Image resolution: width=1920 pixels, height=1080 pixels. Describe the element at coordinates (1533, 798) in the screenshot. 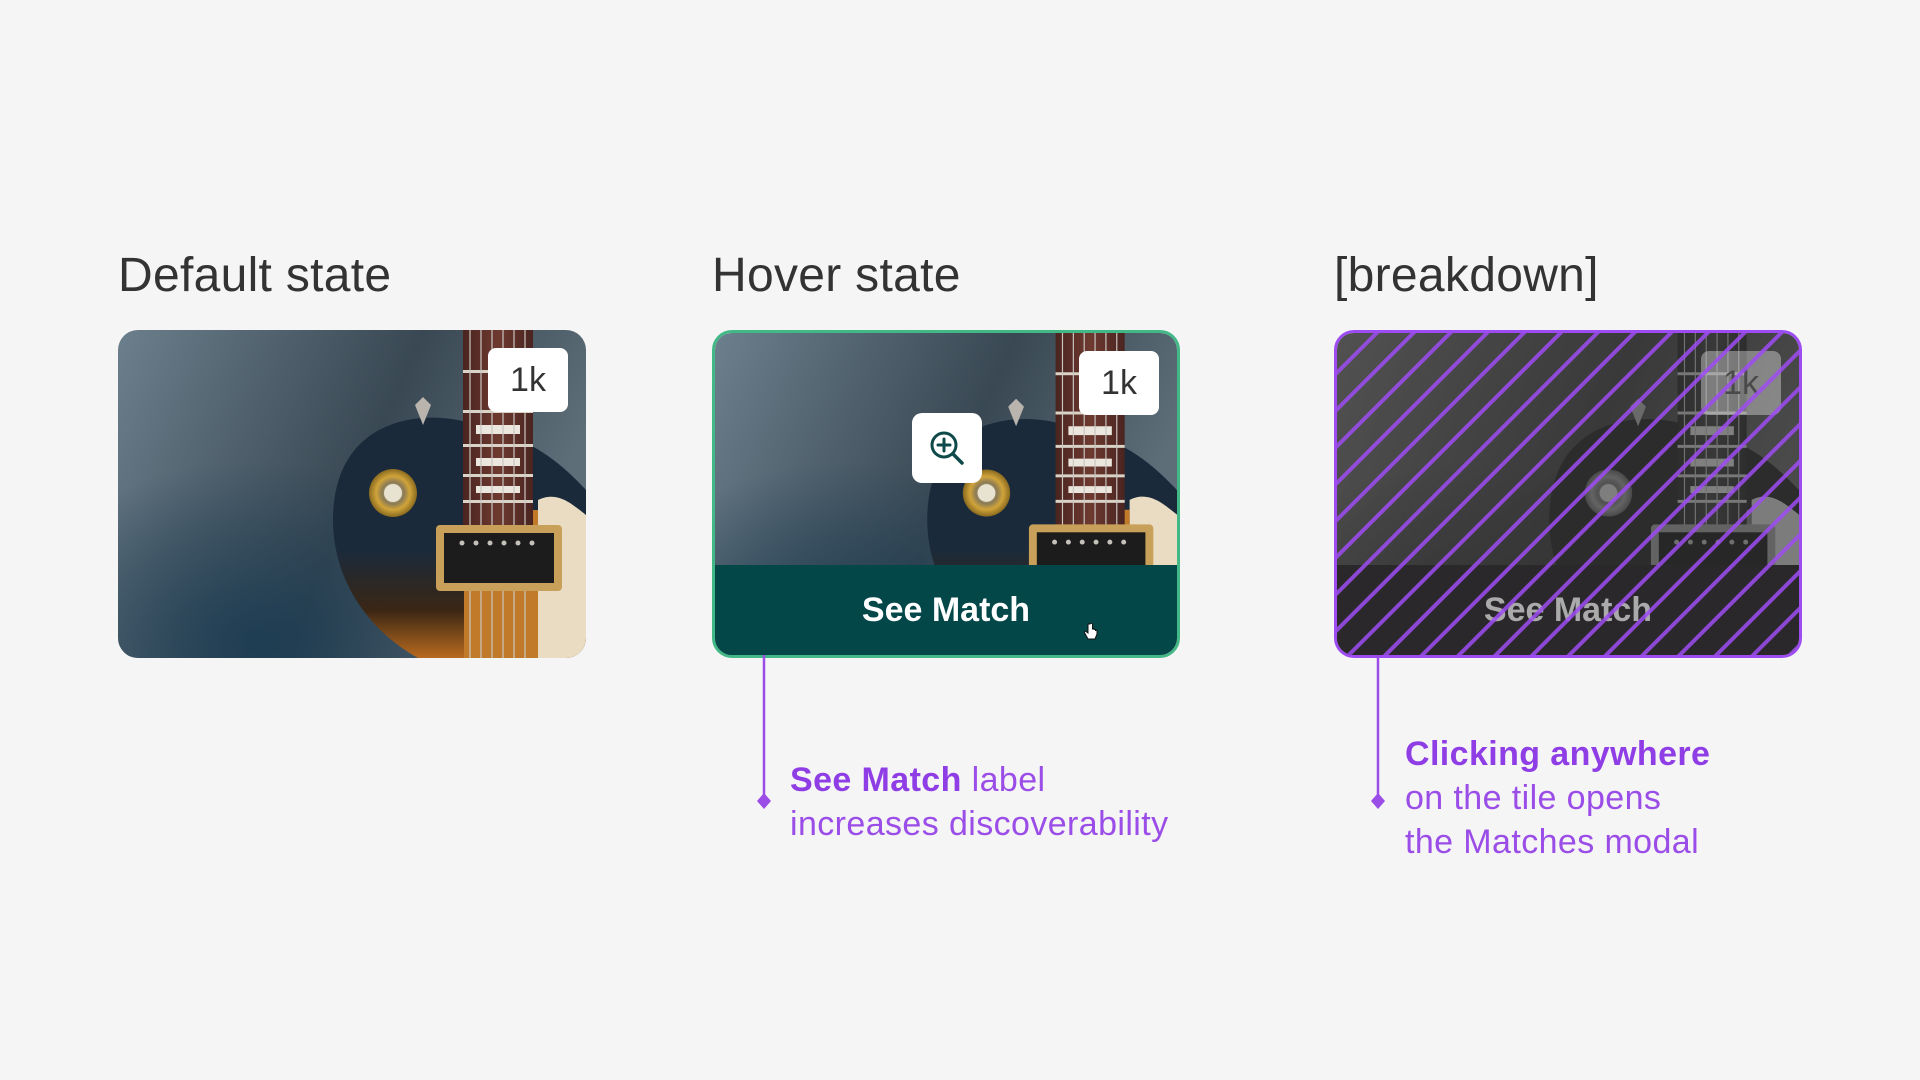

I see `annotation-text: on the tile opens` at that location.